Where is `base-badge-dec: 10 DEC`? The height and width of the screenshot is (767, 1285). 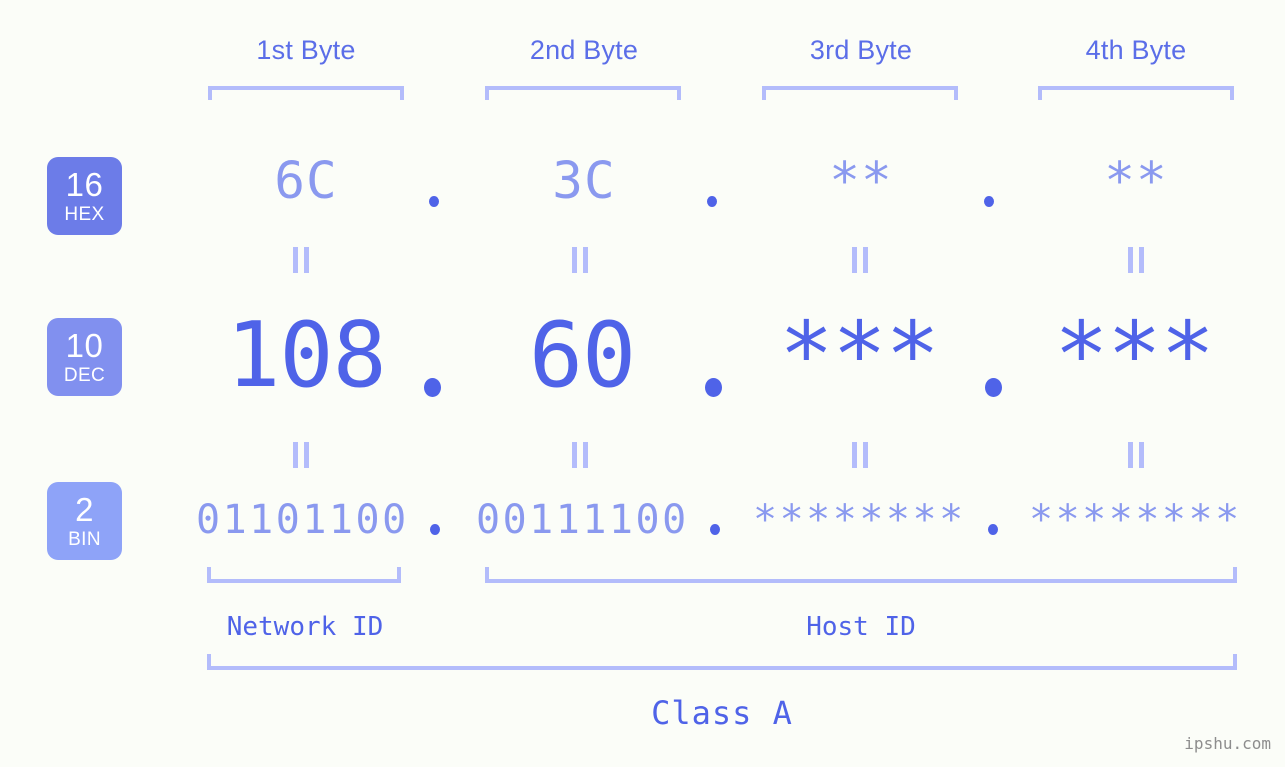 base-badge-dec: 10 DEC is located at coordinates (84, 357).